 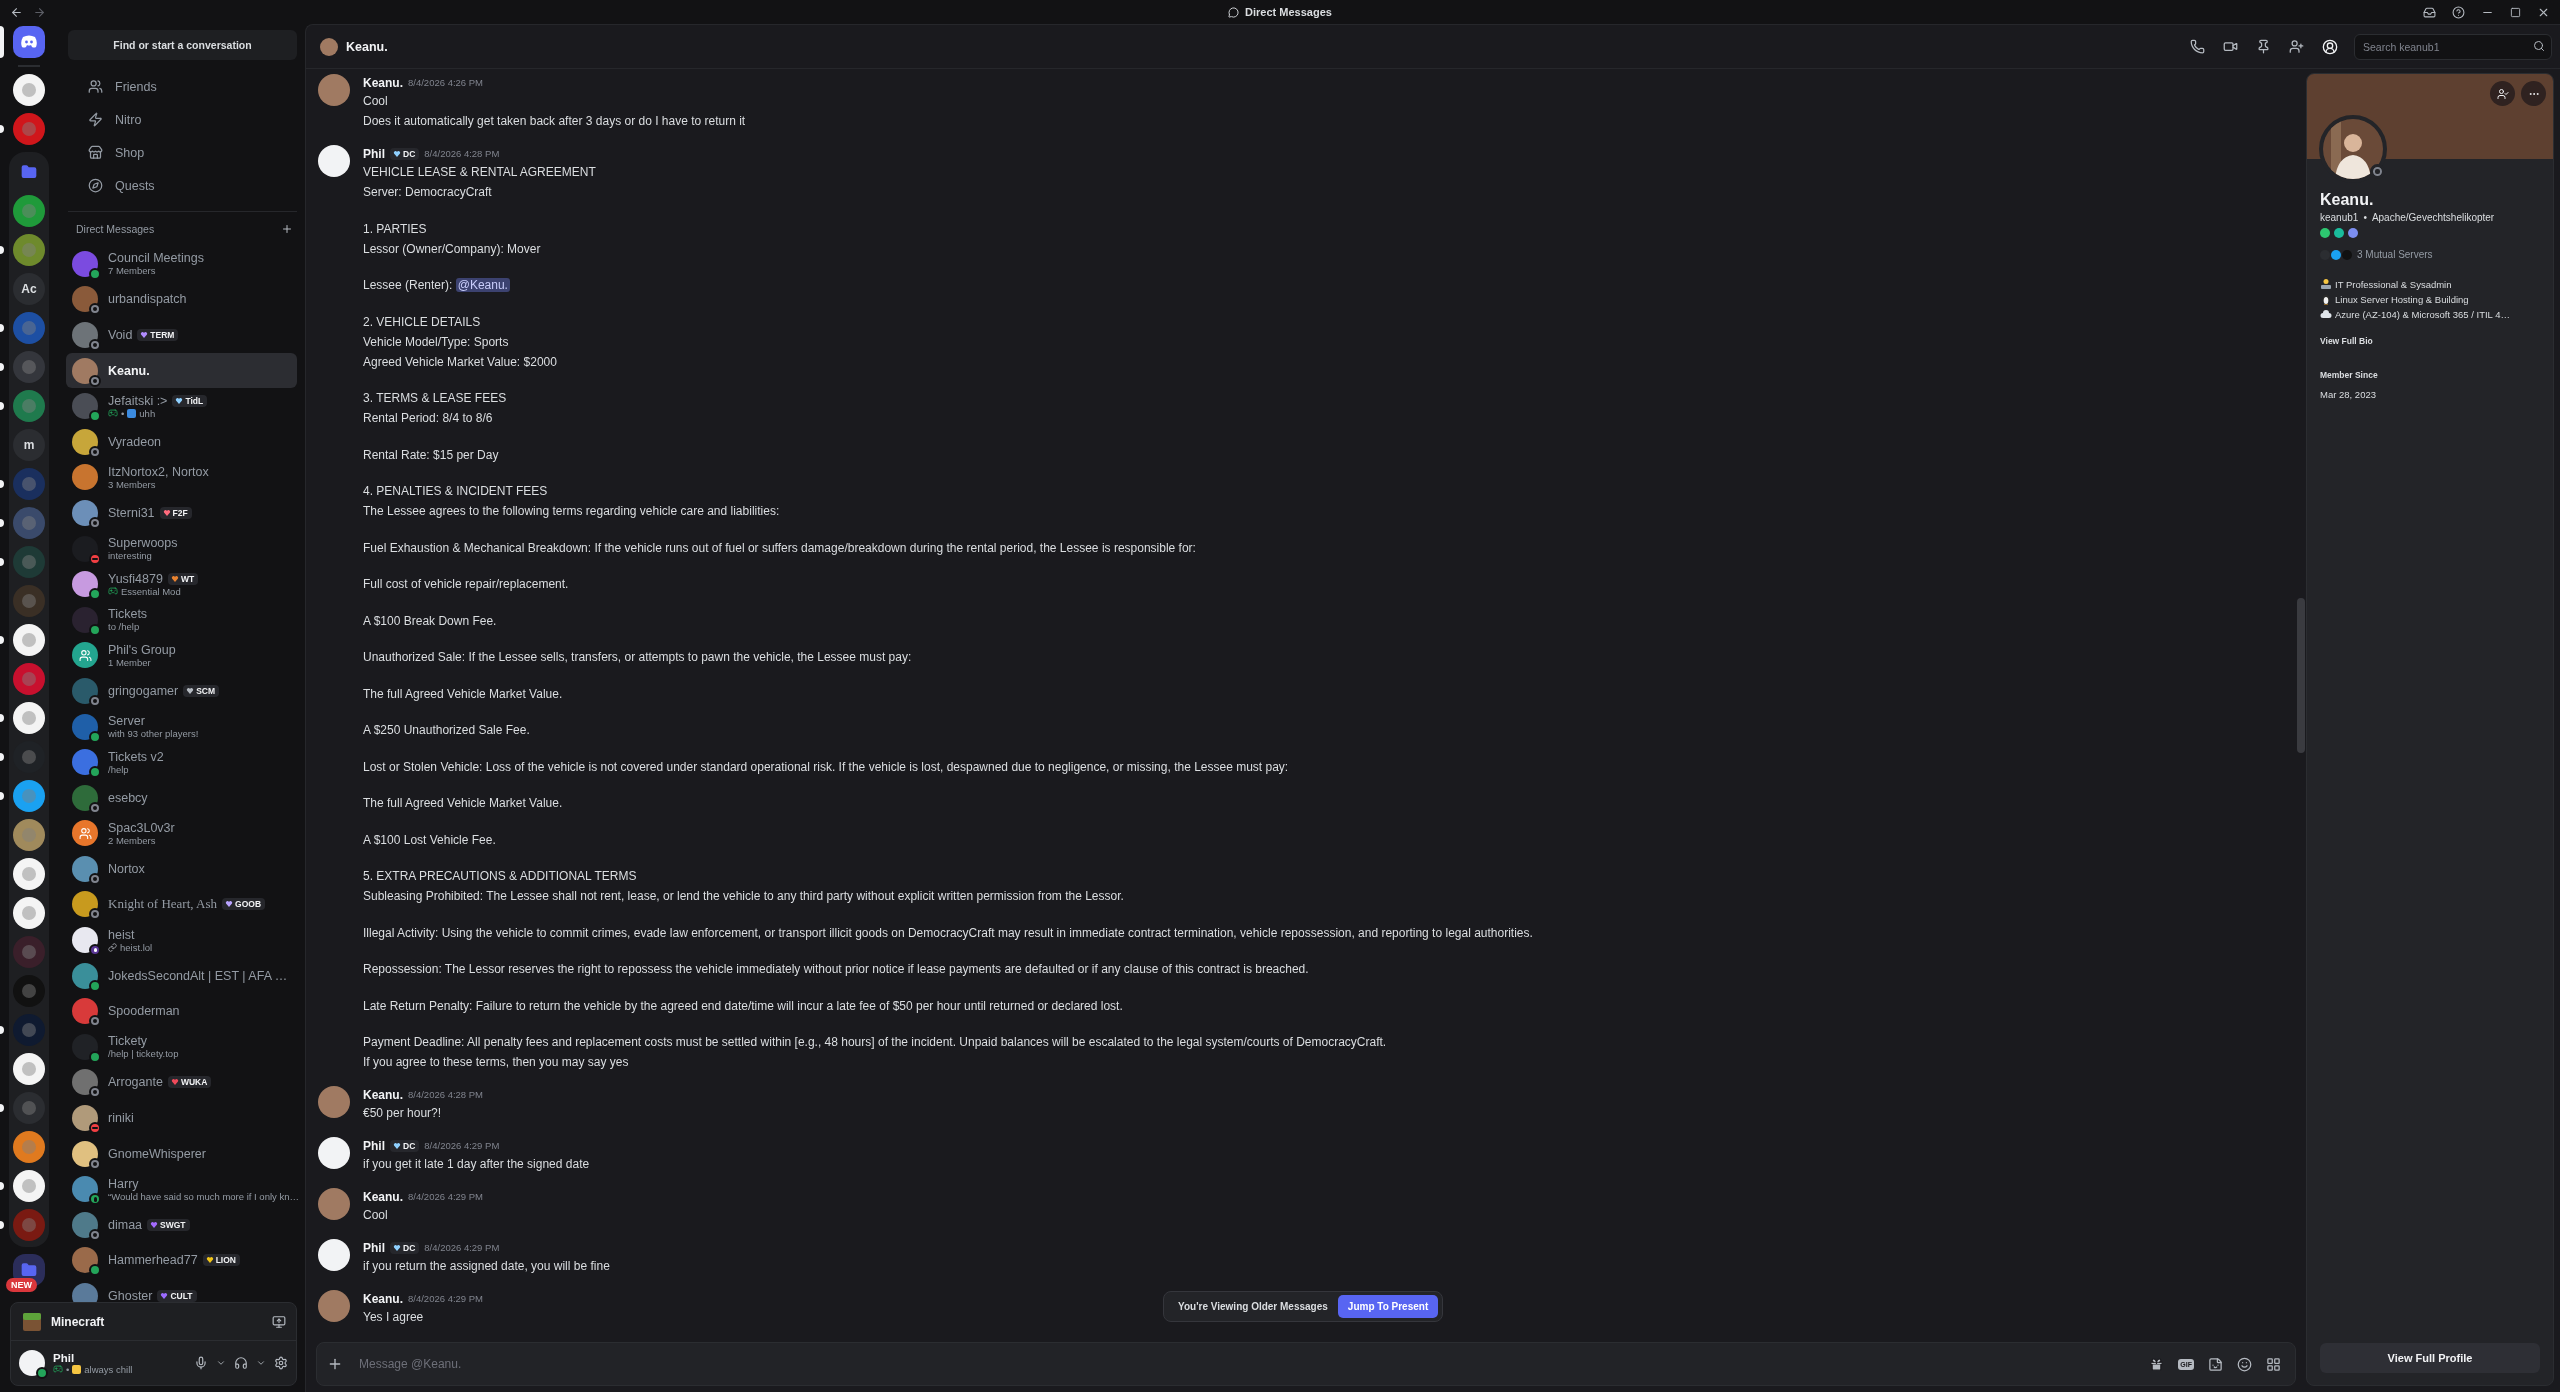 I want to click on monitor-icon, so click(x=279, y=1321).